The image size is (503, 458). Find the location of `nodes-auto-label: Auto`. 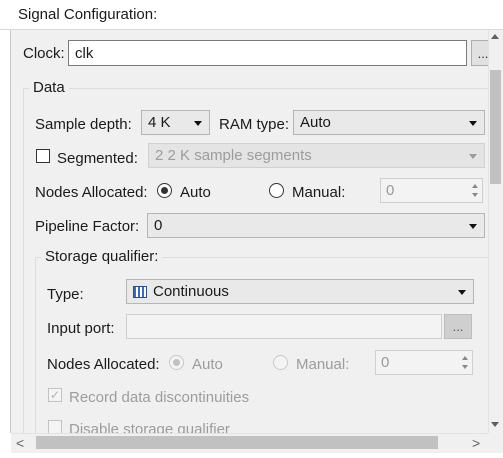

nodes-auto-label: Auto is located at coordinates (195, 192).